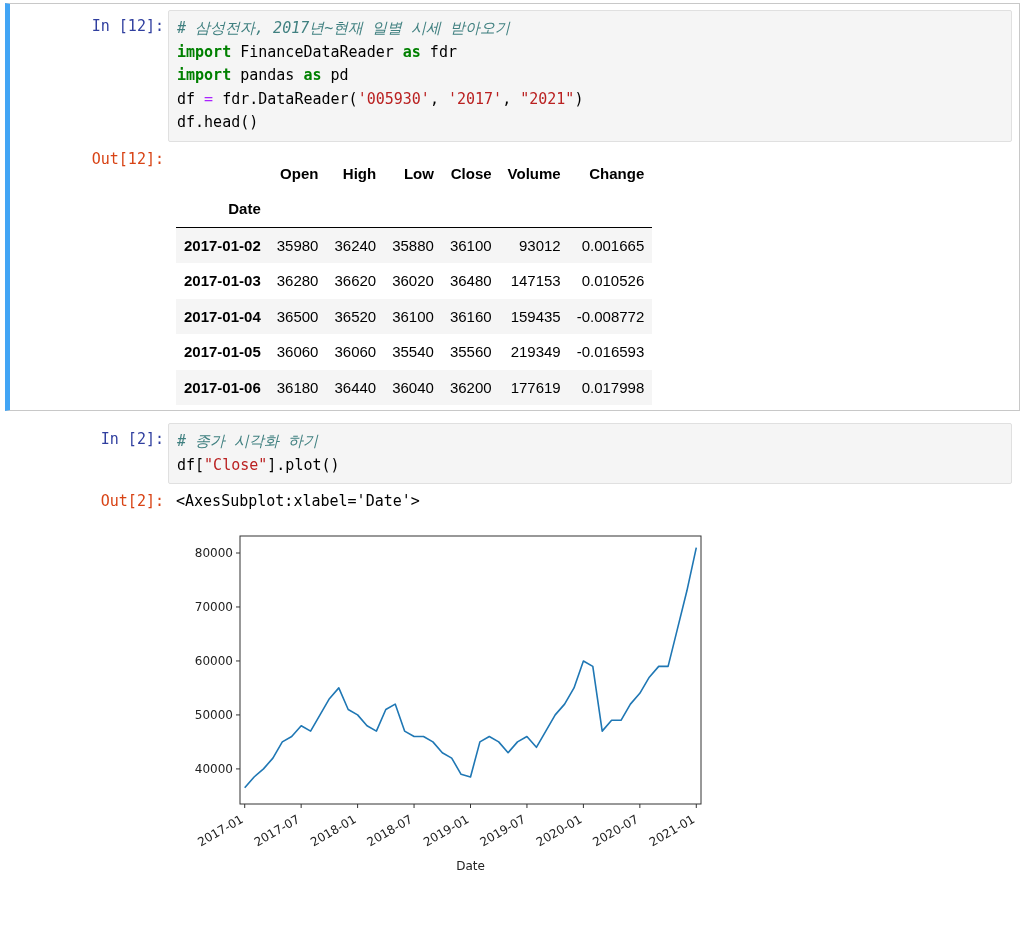 This screenshot has height=936, width=1024. Describe the element at coordinates (590, 76) in the screenshot. I see `code-editor: # 삼성전자, 2017년~현재 일별 시세 받아오기 import FinanceDataReader as fdr import pandas as pd df = fdr.DataReader('005930', '2017', "2021") df.head()` at that location.